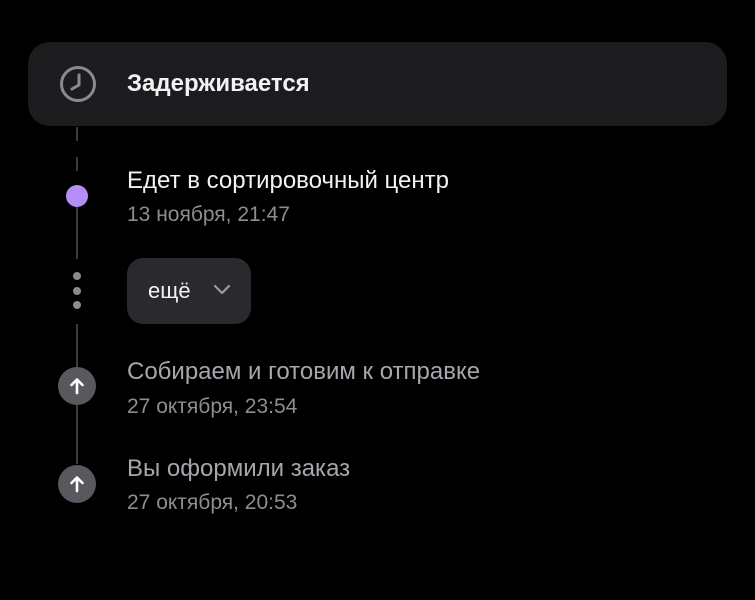 The height and width of the screenshot is (600, 755). I want to click on event-date: 13 ноября, 21:47, so click(208, 214).